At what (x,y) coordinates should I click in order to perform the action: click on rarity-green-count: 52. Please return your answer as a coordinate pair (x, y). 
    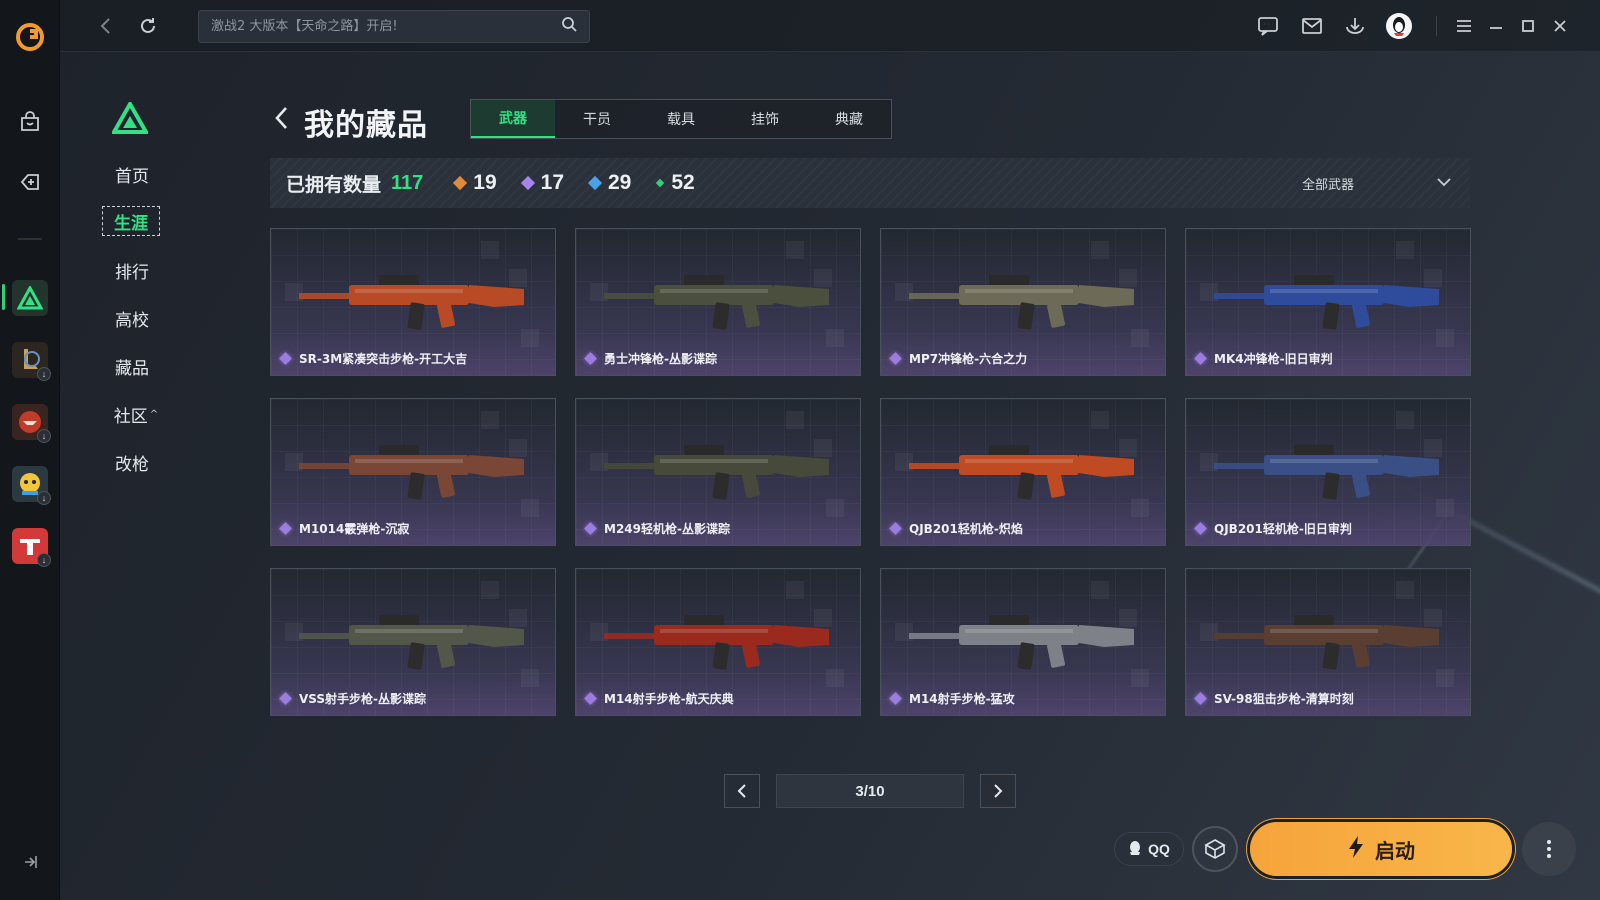
    Looking at the image, I should click on (683, 182).